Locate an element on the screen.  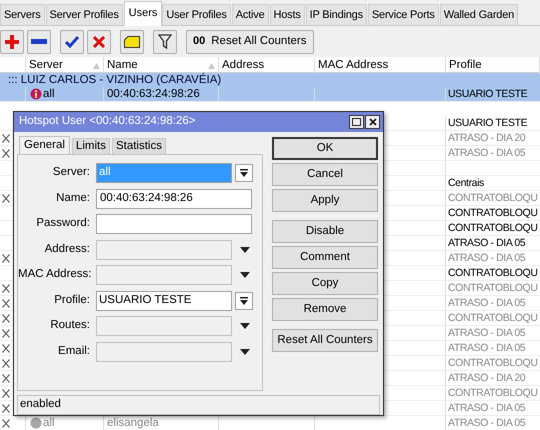
dialog-button: Remove is located at coordinates (325, 309).